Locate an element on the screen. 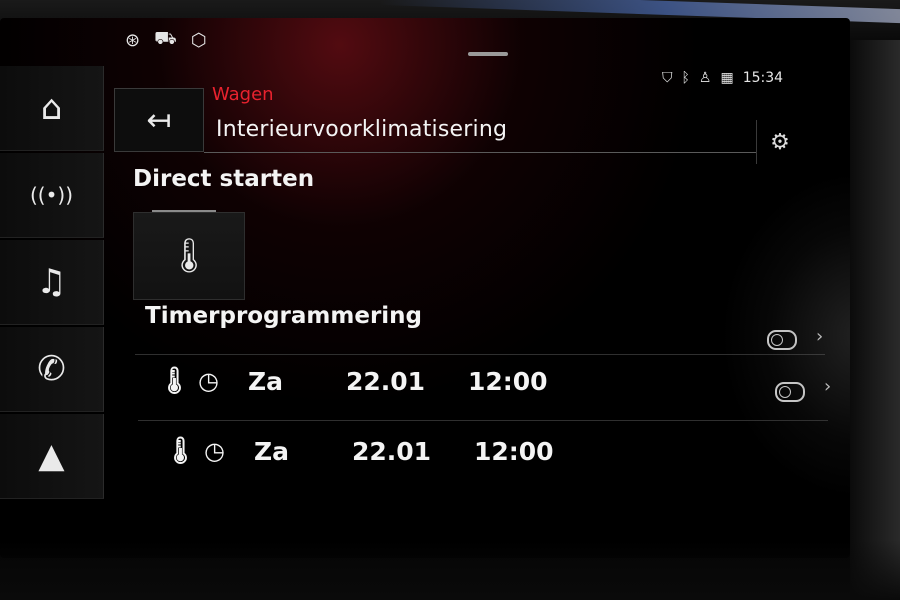  music-icon: ♫ is located at coordinates (51, 282).